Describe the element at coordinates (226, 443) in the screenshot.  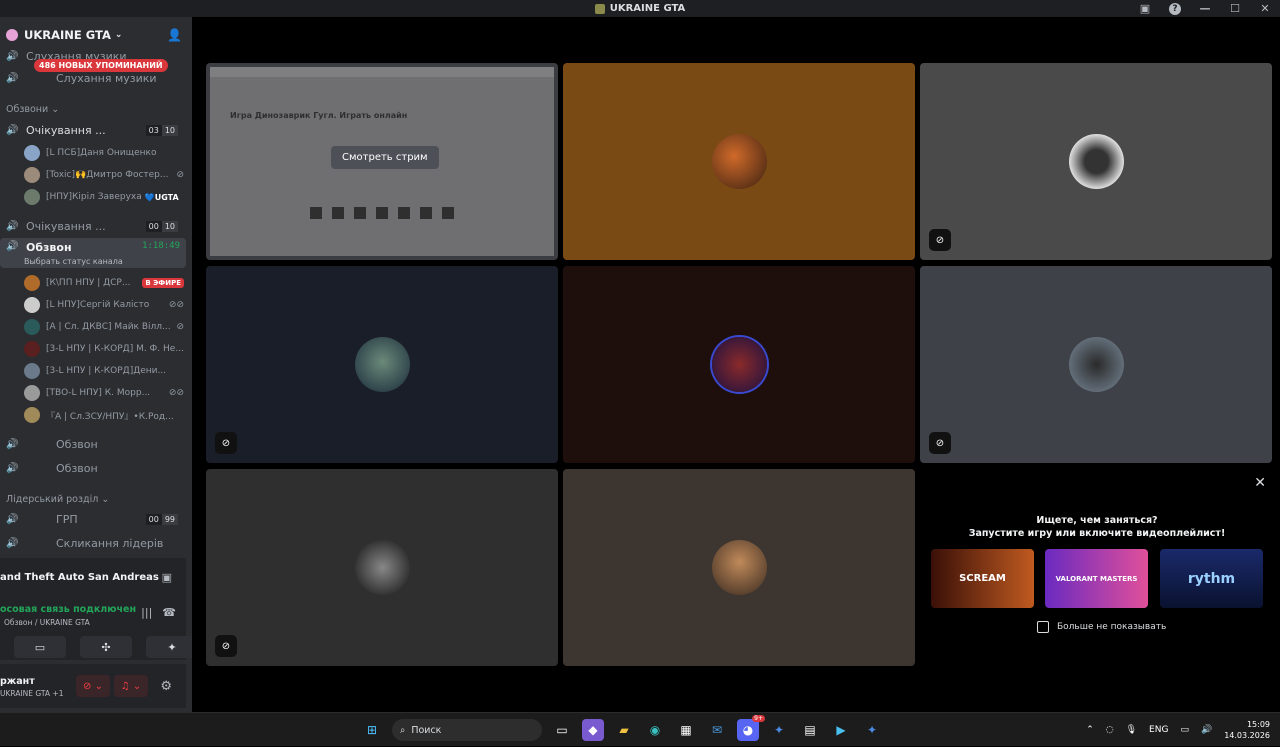
I see `muted-icon: ⊘` at that location.